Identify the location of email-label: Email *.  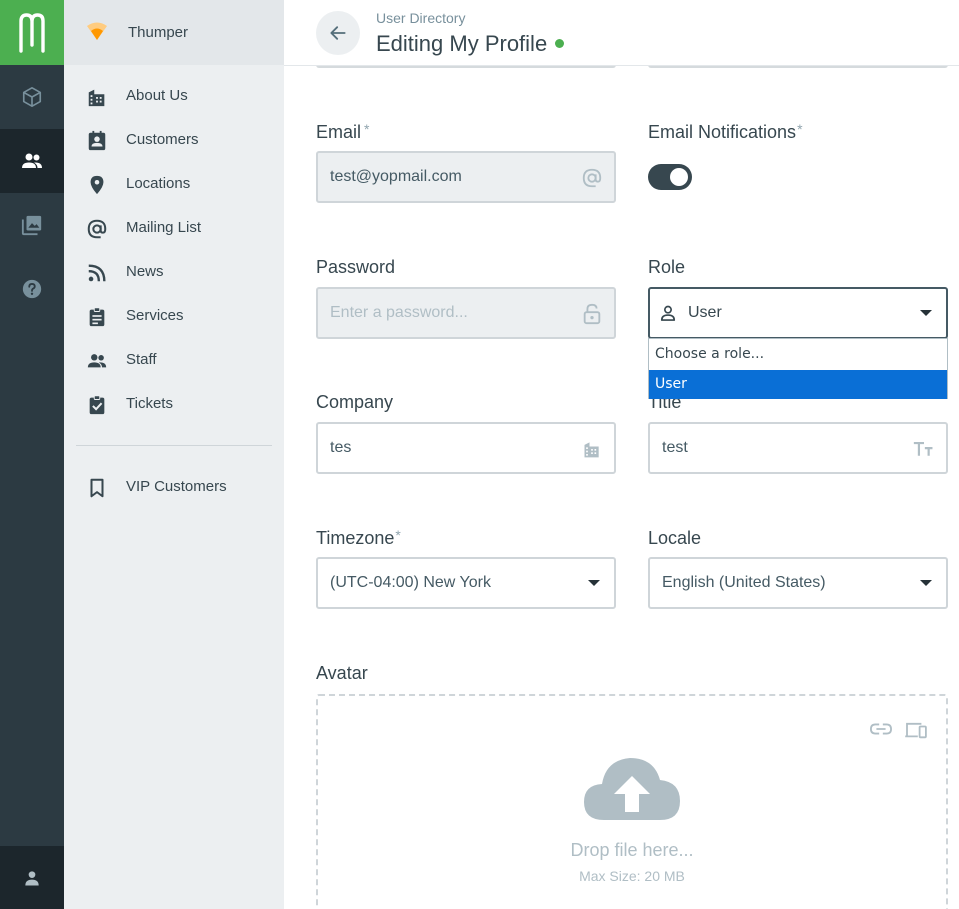
(343, 132).